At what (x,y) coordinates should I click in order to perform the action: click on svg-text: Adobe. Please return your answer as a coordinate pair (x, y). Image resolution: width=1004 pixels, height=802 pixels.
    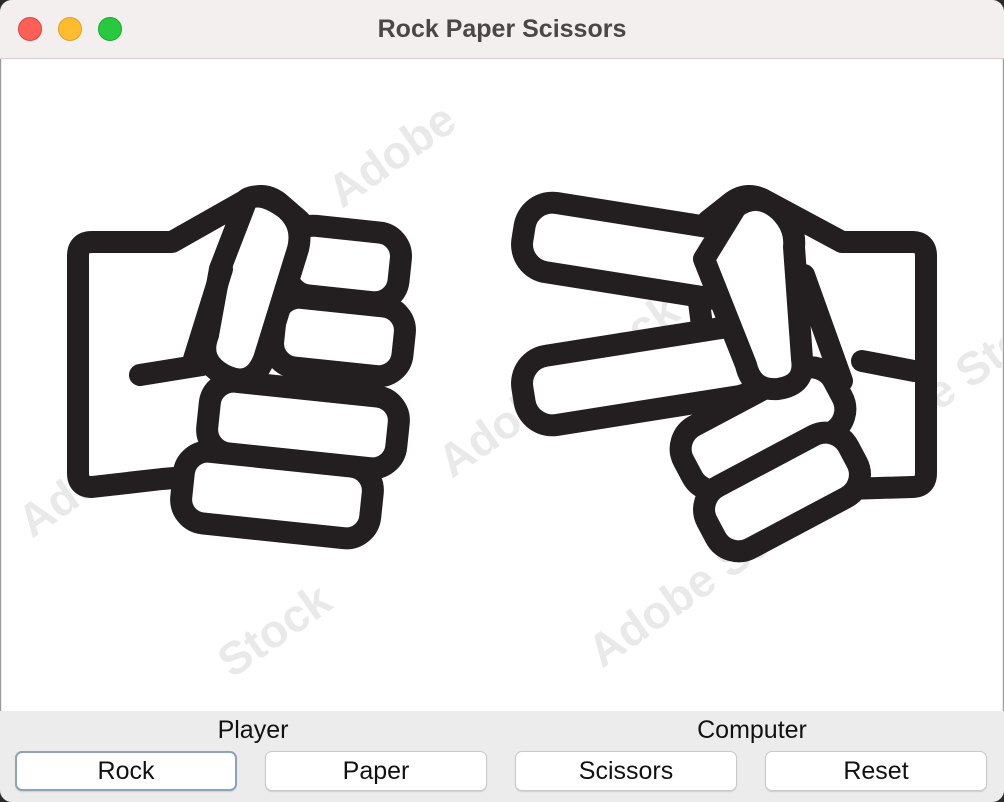
    Looking at the image, I should click on (391, 155).